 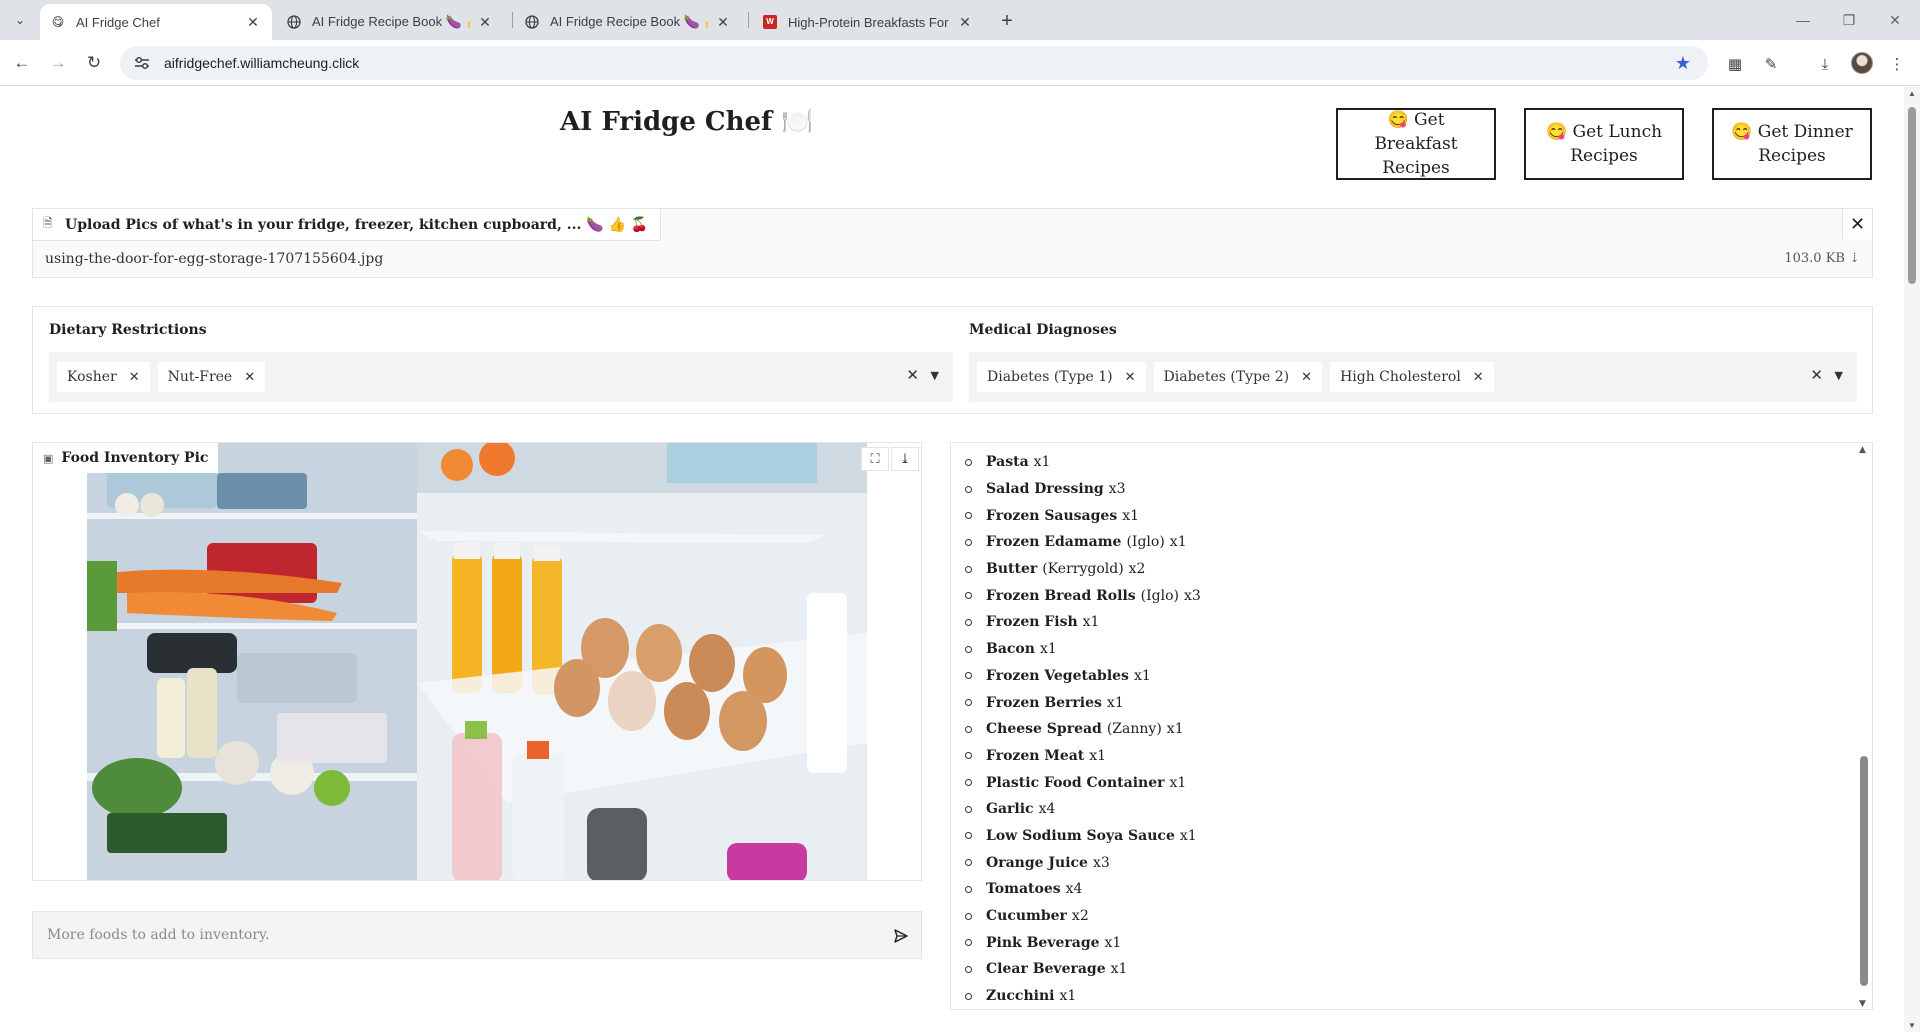 I want to click on medical-chip: Diabetes (Type 1) ✕, so click(x=1061, y=377).